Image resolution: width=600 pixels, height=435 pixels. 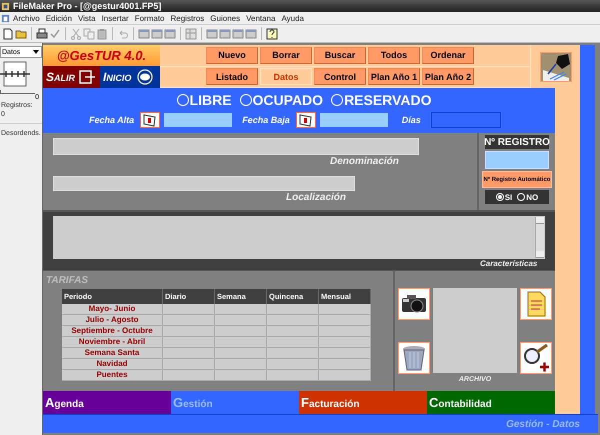 I want to click on name-field, so click(x=236, y=146).